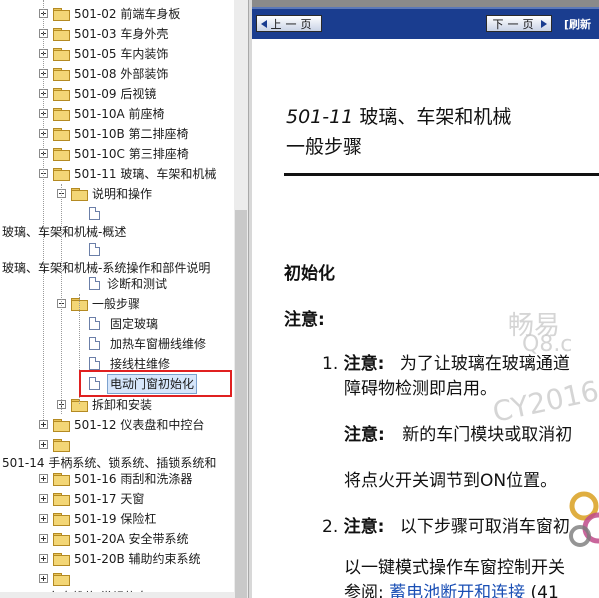  I want to click on tree-item-label: 501-20B 辅助约束系统, so click(137, 559).